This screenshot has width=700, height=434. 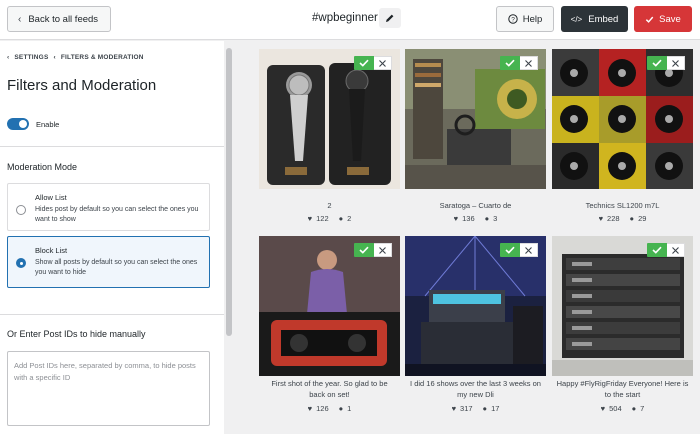 What do you see at coordinates (18, 124) in the screenshot?
I see `enable-toggle` at bounding box center [18, 124].